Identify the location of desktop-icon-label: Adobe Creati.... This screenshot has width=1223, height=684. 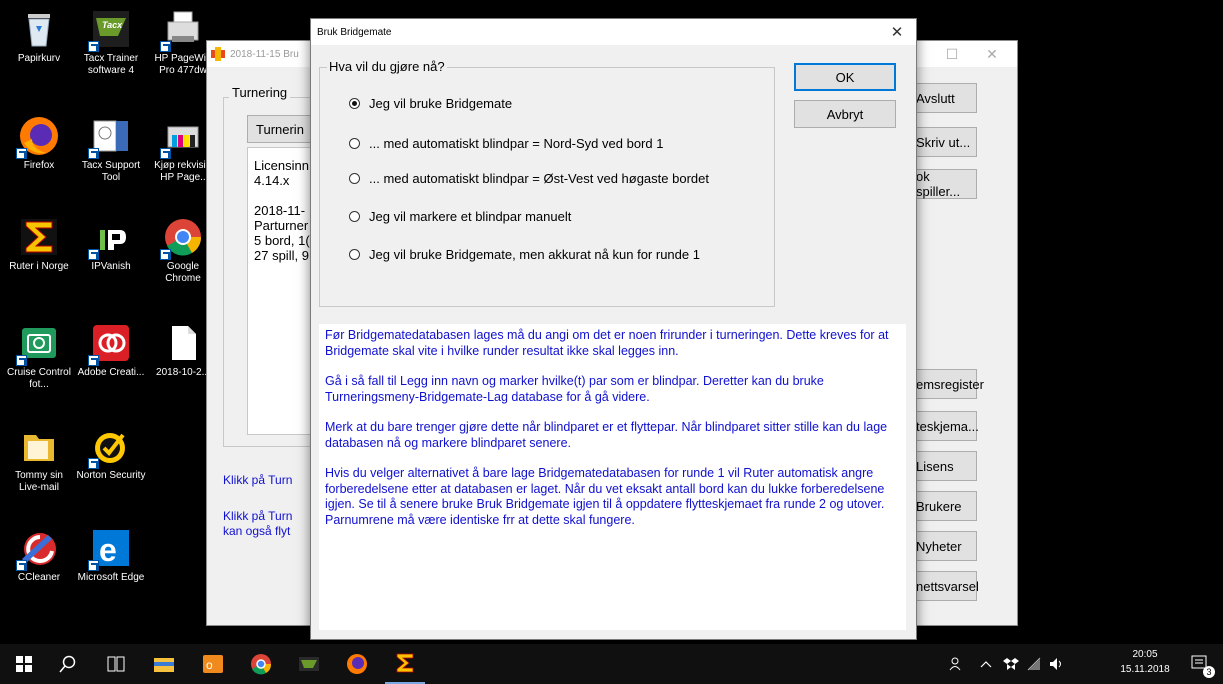
(111, 372).